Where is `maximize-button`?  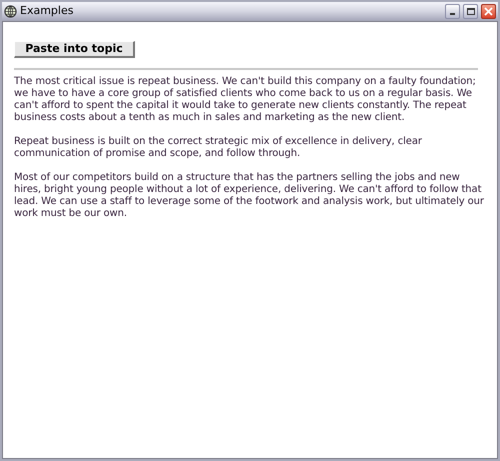 maximize-button is located at coordinates (470, 11).